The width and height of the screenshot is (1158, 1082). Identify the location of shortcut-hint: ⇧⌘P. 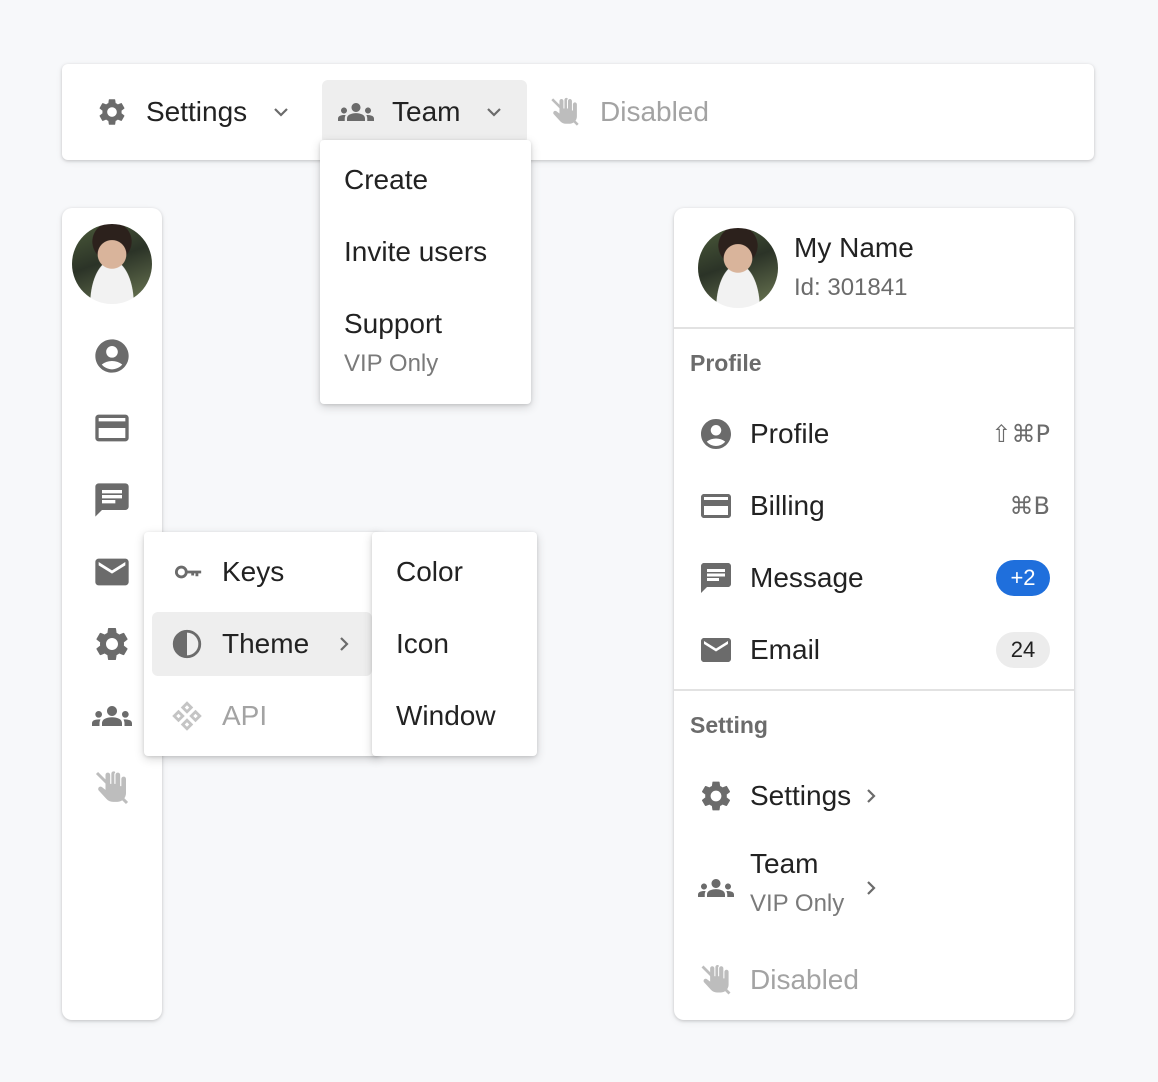
(1020, 434).